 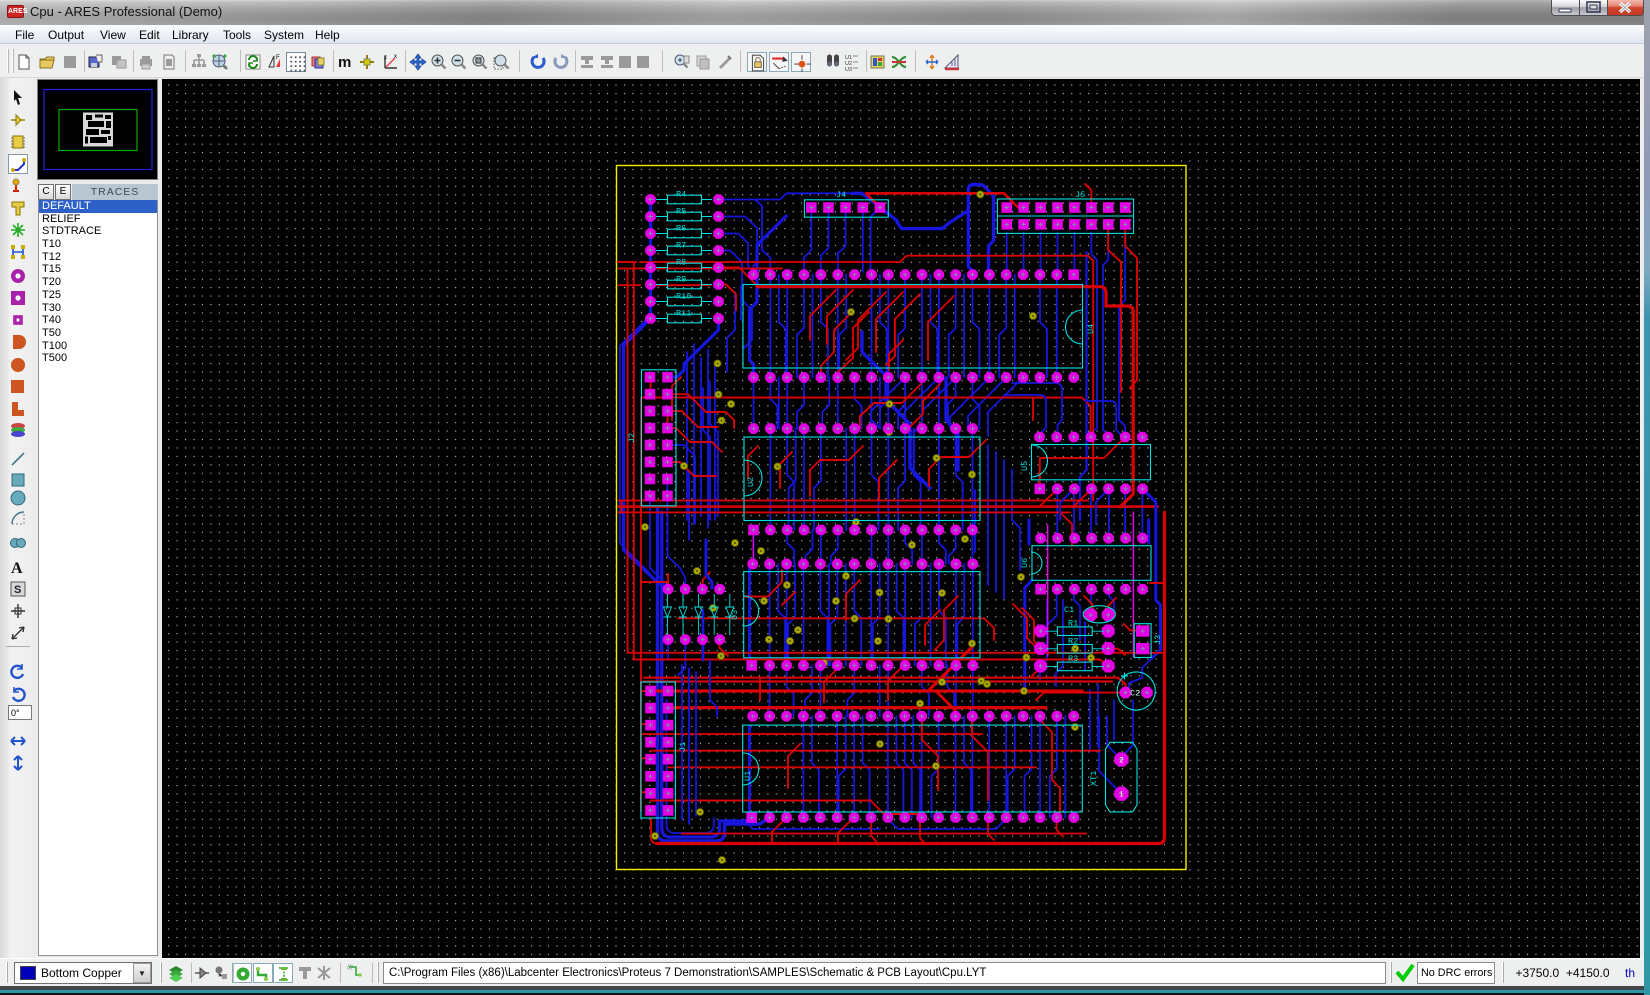 I want to click on svg-text: R8, so click(x=681, y=262).